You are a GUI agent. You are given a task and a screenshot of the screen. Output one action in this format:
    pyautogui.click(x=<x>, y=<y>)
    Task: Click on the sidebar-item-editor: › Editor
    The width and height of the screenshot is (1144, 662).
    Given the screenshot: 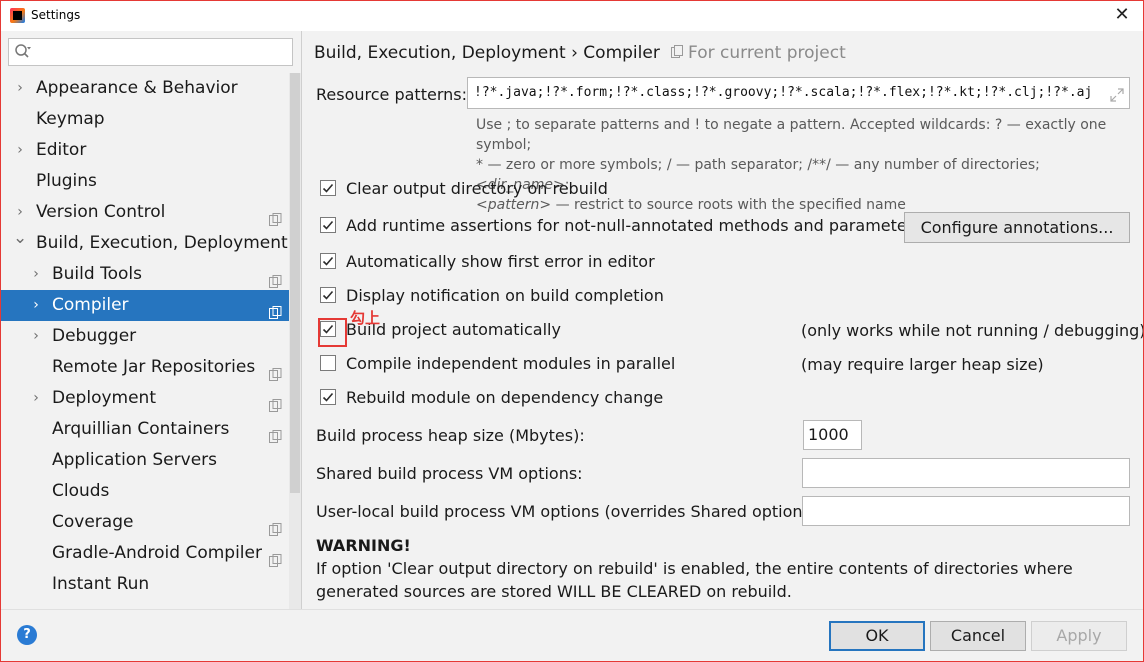 What is the action you would take?
    pyautogui.click(x=145, y=150)
    